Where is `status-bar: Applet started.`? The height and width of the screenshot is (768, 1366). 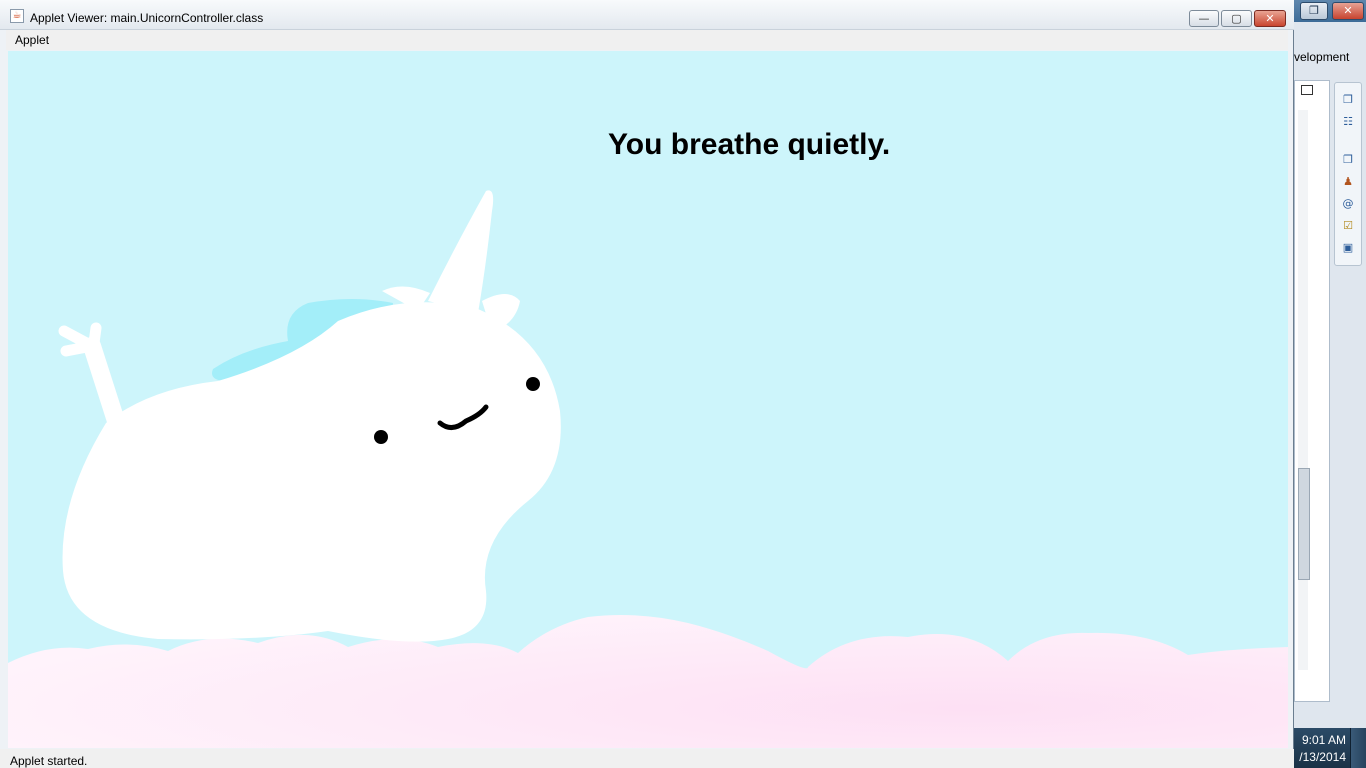 status-bar: Applet started. is located at coordinates (647, 758).